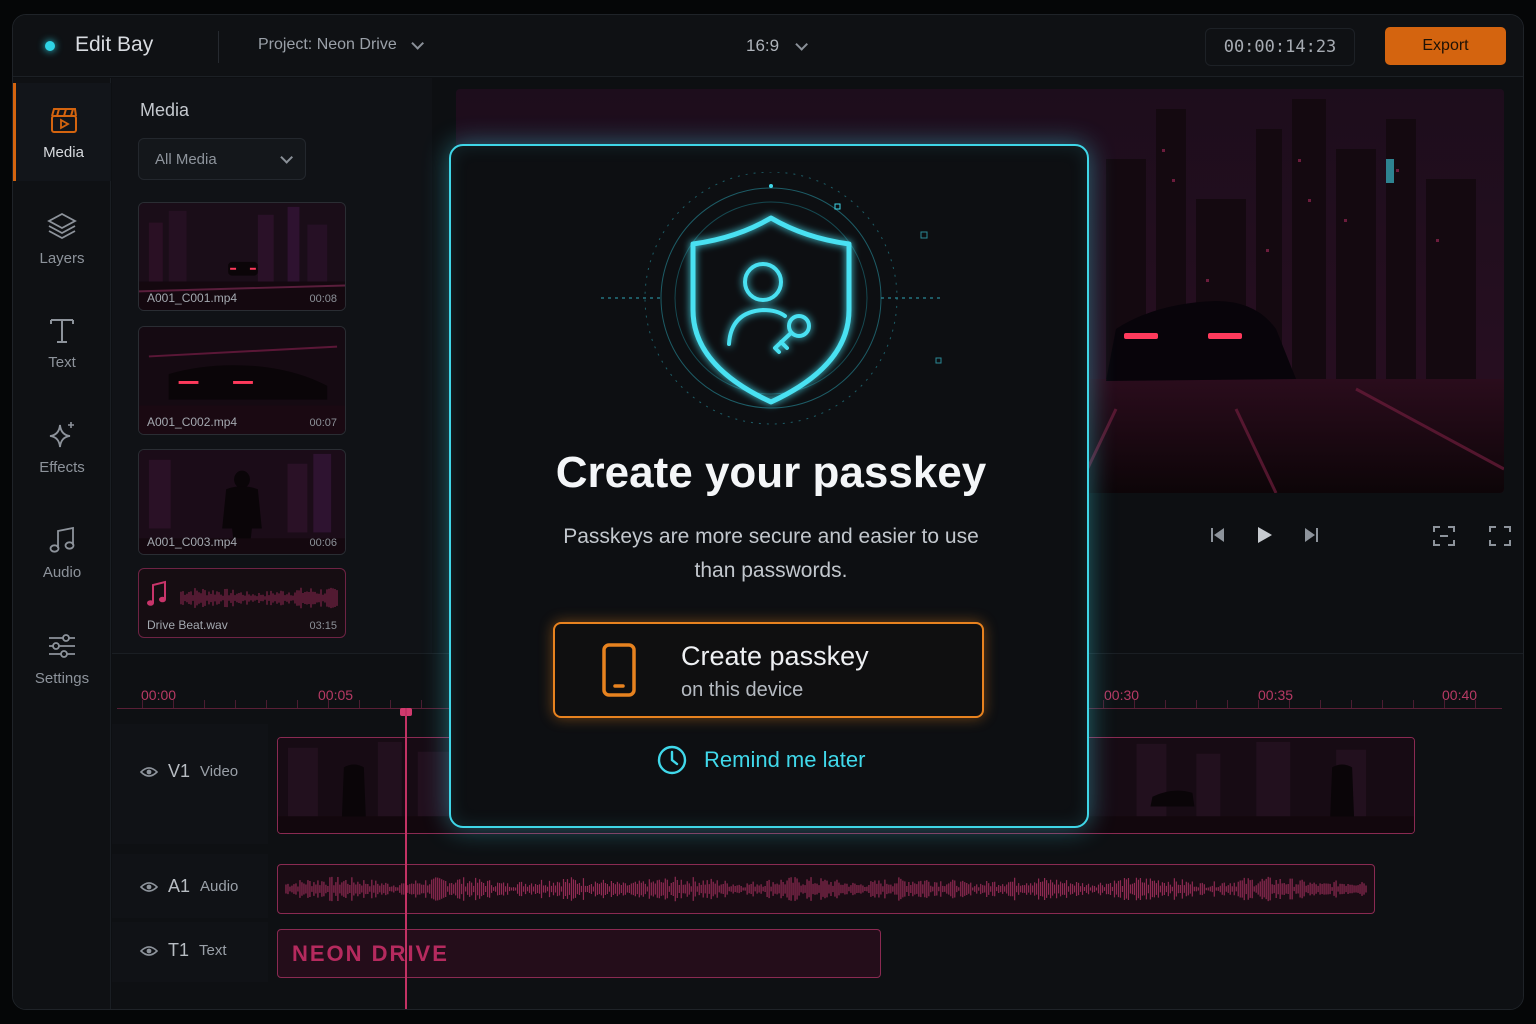  I want to click on play-icon, so click(1264, 535).